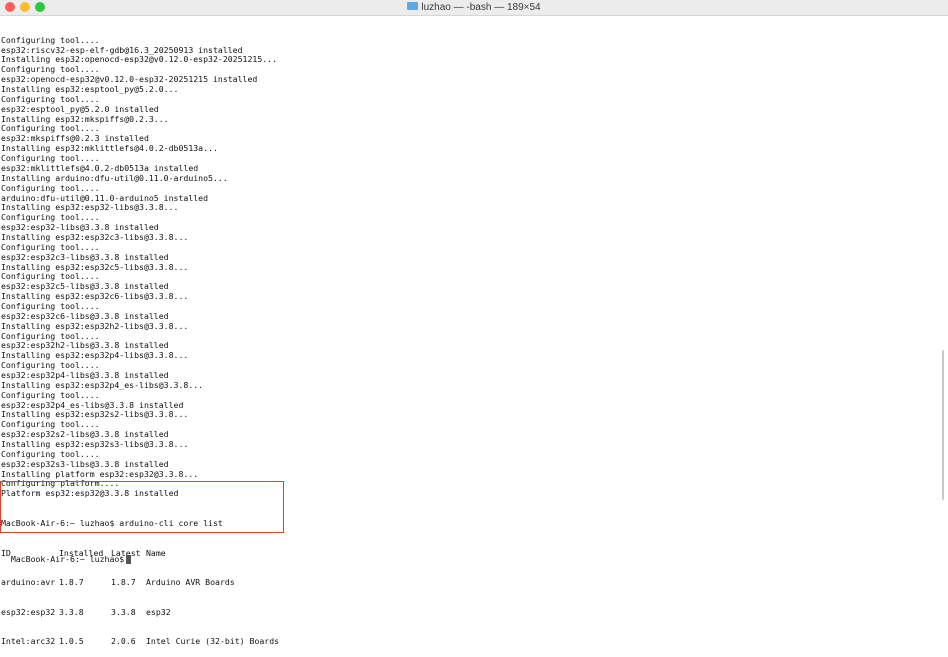 Image resolution: width=948 pixels, height=657 pixels. I want to click on table-cell-name: esp32, so click(158, 612).